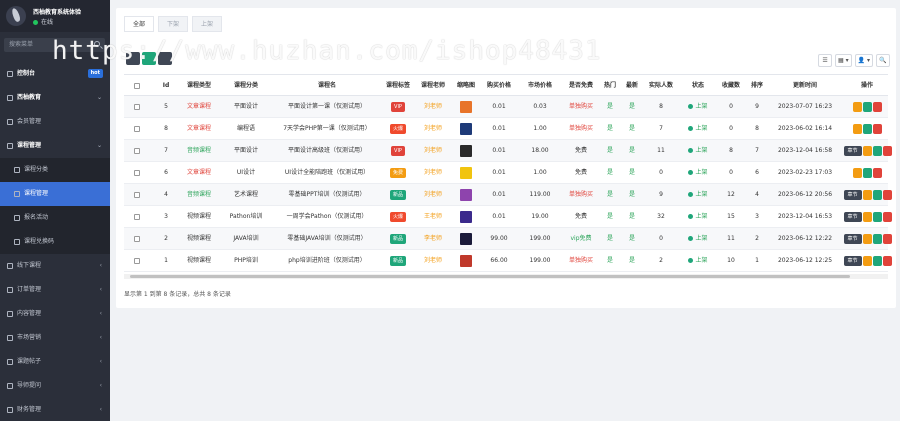  What do you see at coordinates (327, 151) in the screenshot?
I see `cell-name: 平面设计高级班（仅测试用）` at bounding box center [327, 151].